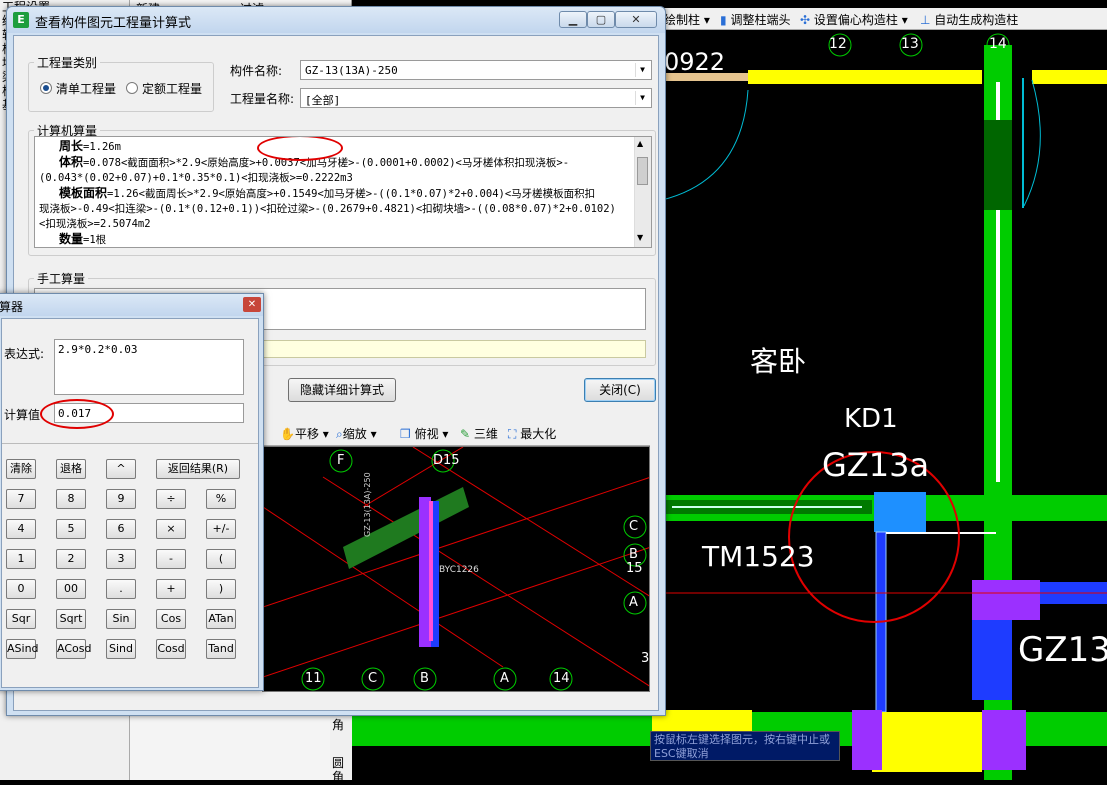 Image resolution: width=1107 pixels, height=785 pixels. What do you see at coordinates (755, 19) in the screenshot?
I see `adjust-column-end-button: ▮ 调整柱端头` at bounding box center [755, 19].